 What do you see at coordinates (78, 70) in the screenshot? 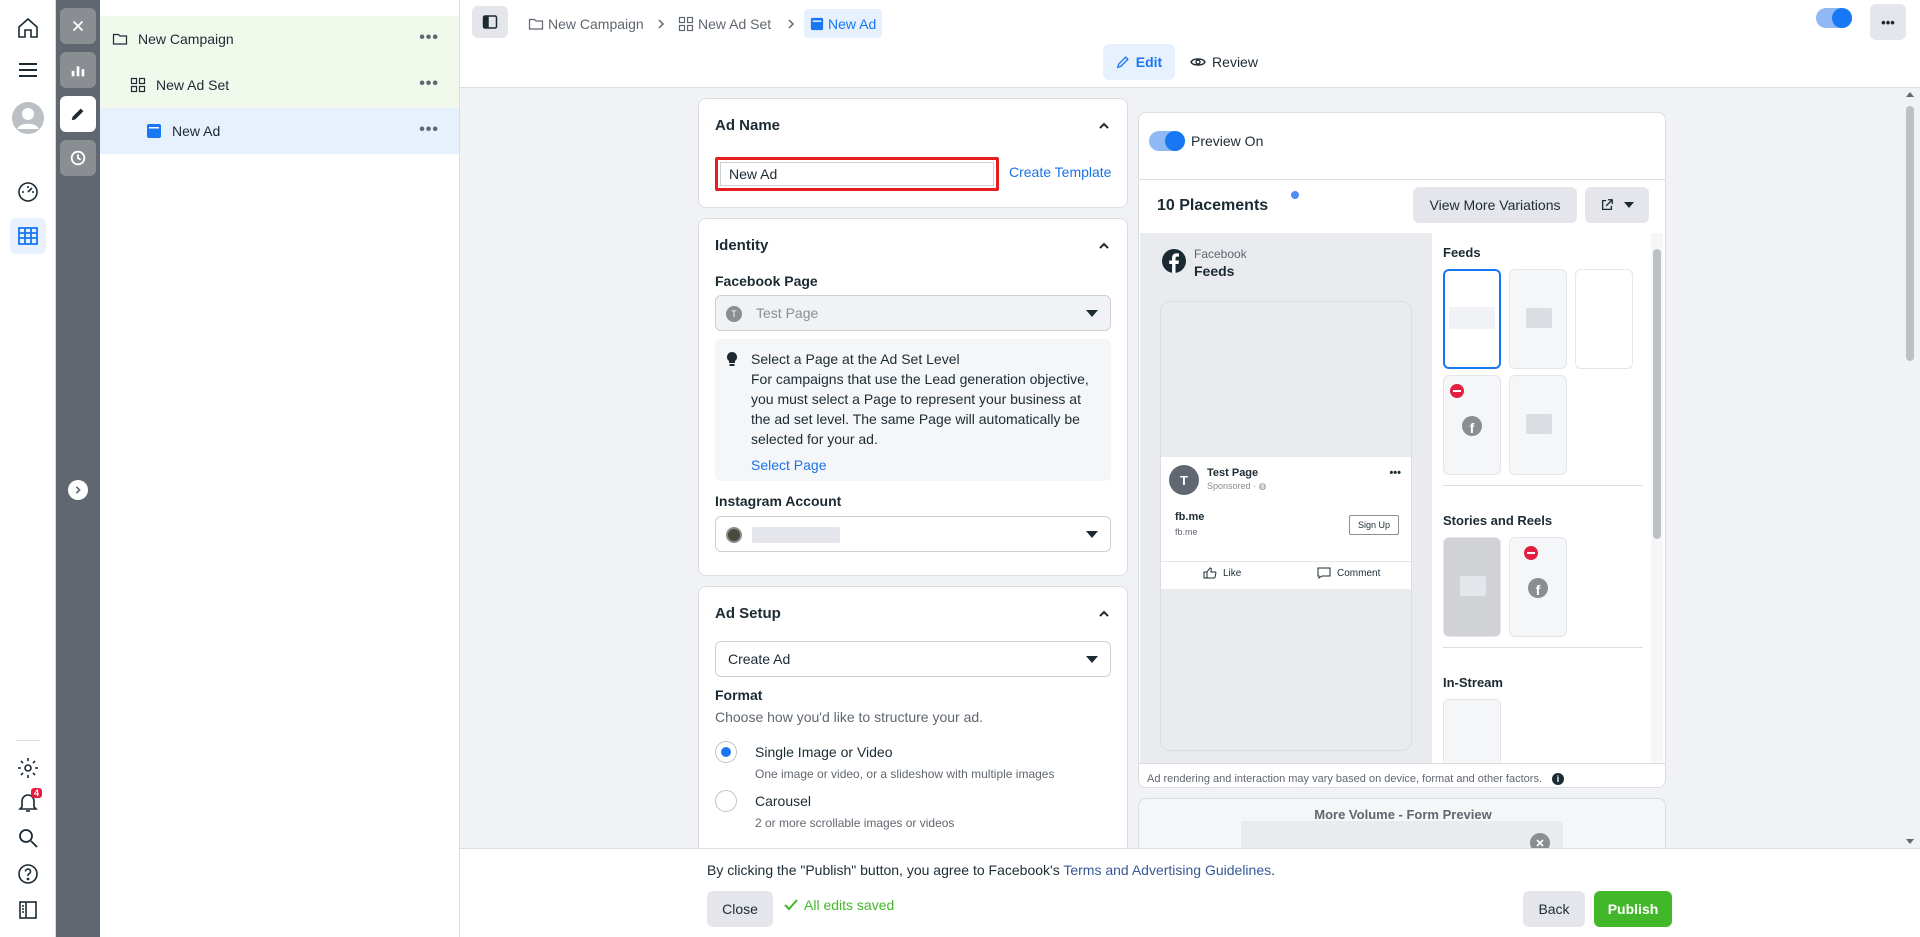
I see `charts-tool-button` at bounding box center [78, 70].